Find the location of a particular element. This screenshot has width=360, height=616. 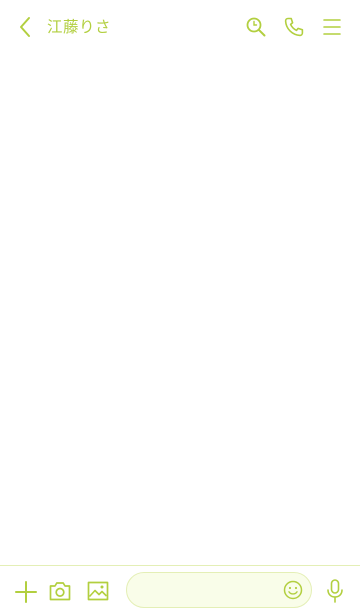

back-icon is located at coordinates (26, 27).